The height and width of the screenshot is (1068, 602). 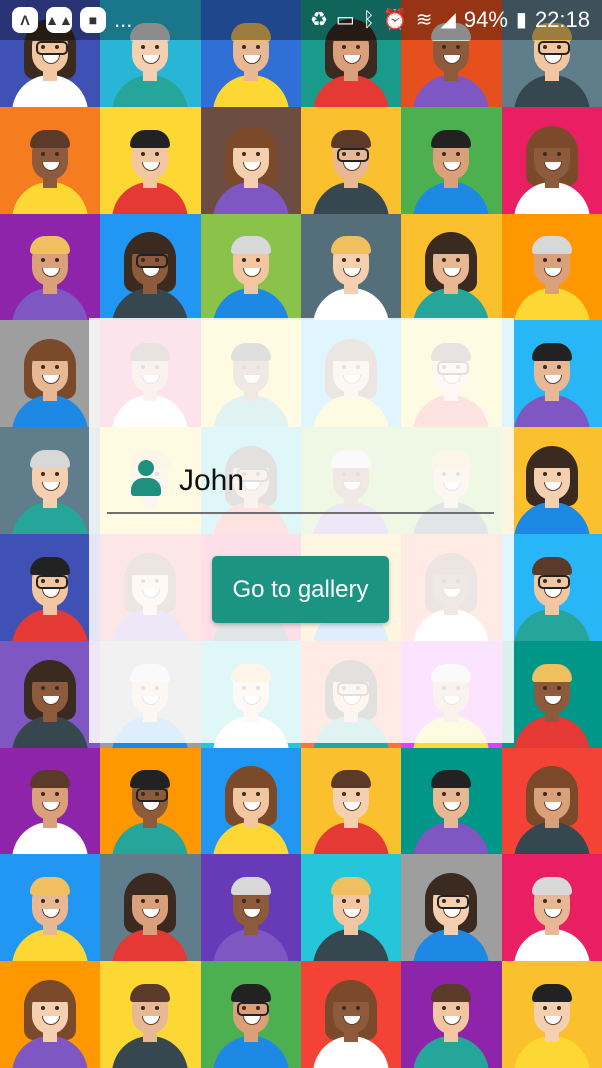 I want to click on wifi-icon: ≋, so click(x=424, y=20).